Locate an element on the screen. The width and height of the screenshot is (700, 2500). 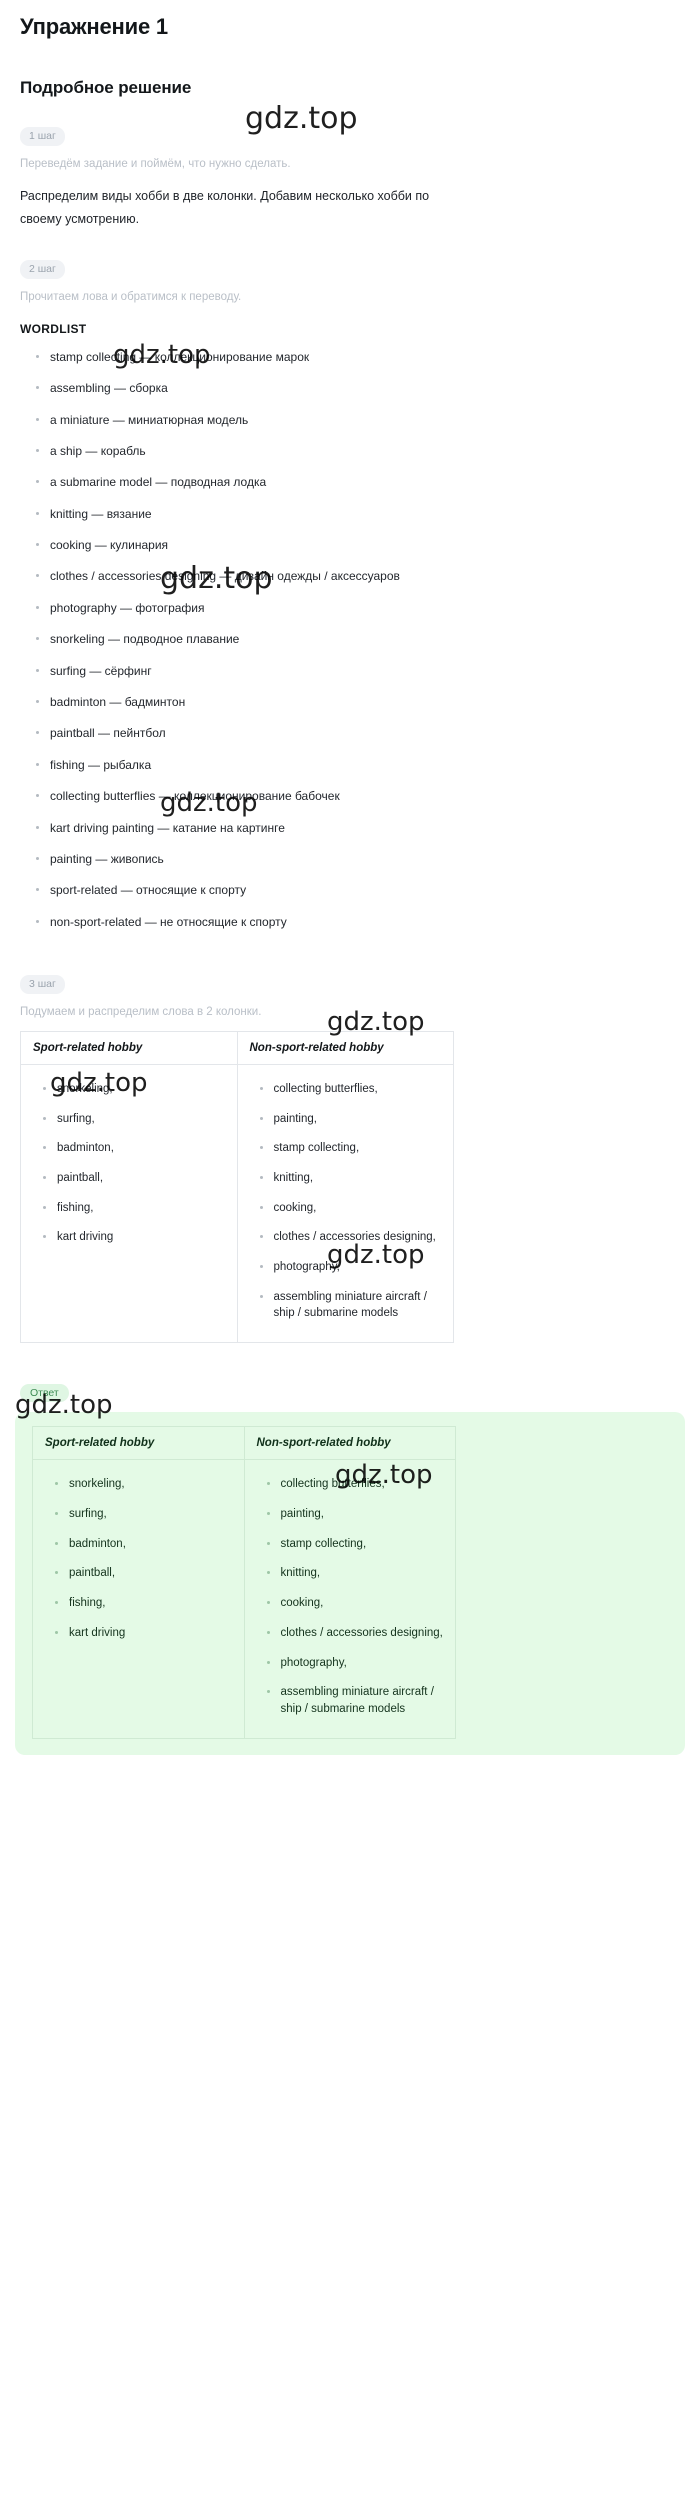
wordlist-item: sport-related — относящие к спорту is located at coordinates (363, 890).